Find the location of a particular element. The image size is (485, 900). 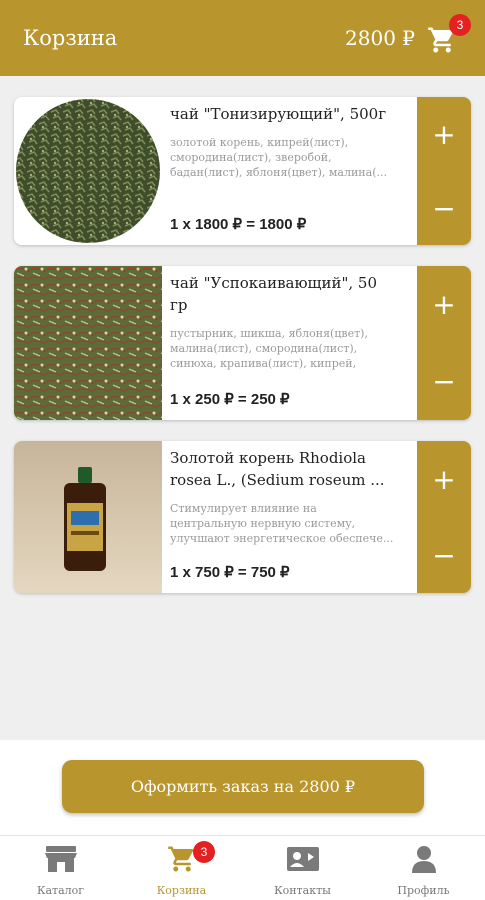

store-icon is located at coordinates (60, 859).